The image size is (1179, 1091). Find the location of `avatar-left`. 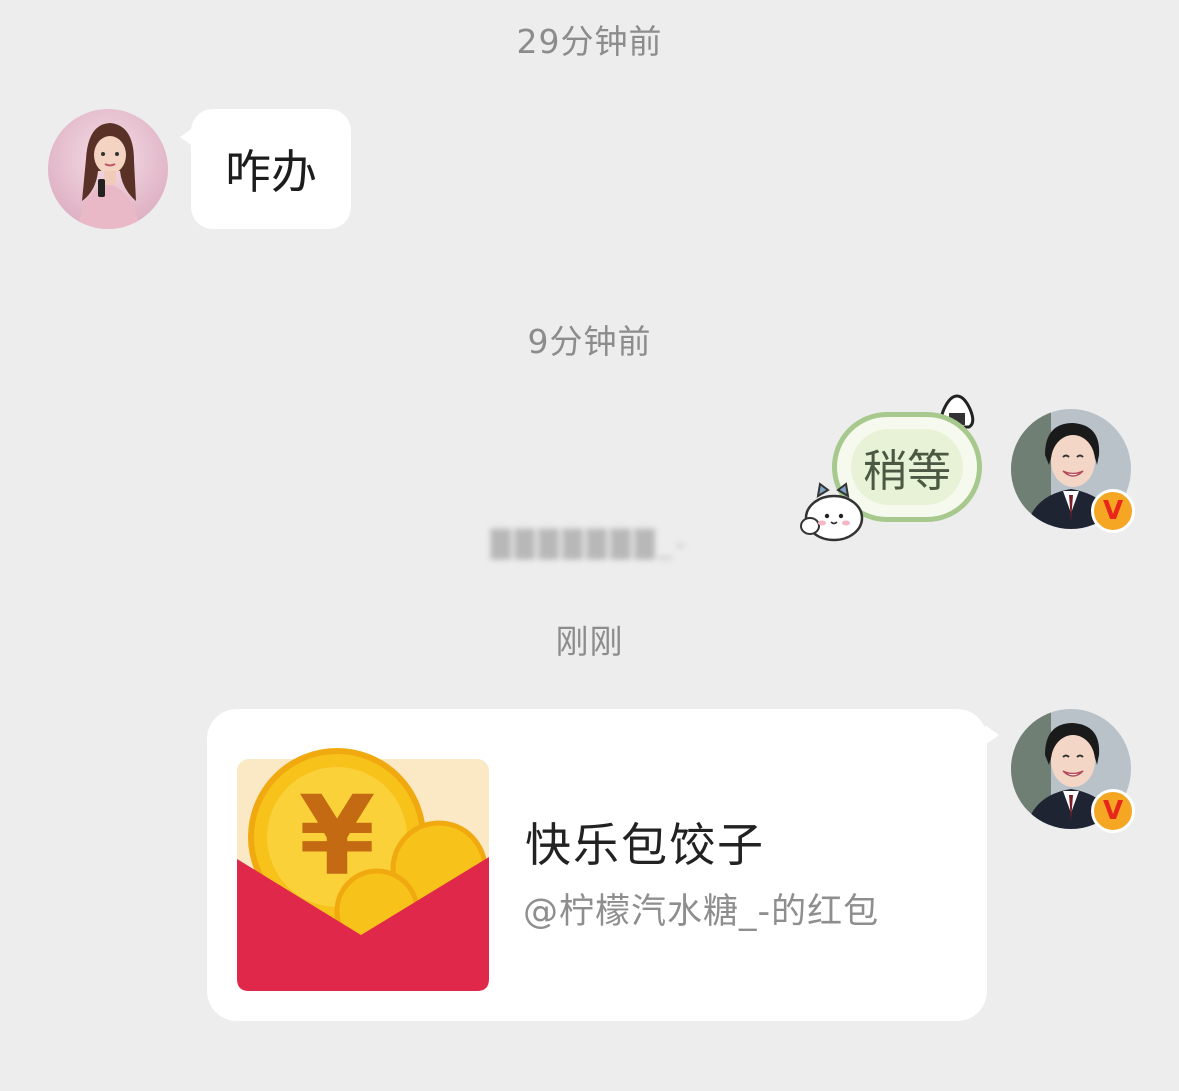

avatar-left is located at coordinates (108, 169).